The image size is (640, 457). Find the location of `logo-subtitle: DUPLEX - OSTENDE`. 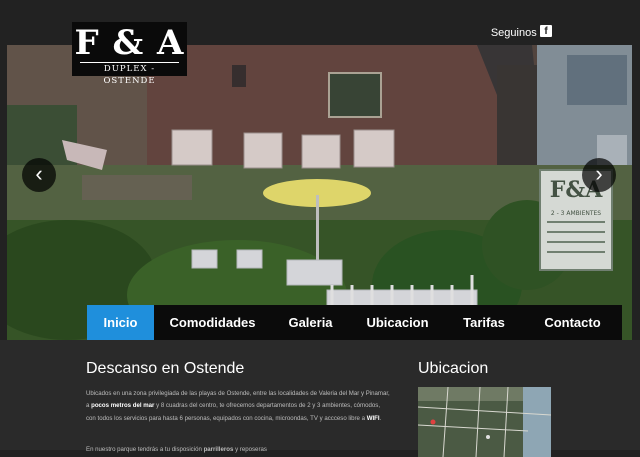

logo-subtitle: DUPLEX - OSTENDE is located at coordinates (129, 74).